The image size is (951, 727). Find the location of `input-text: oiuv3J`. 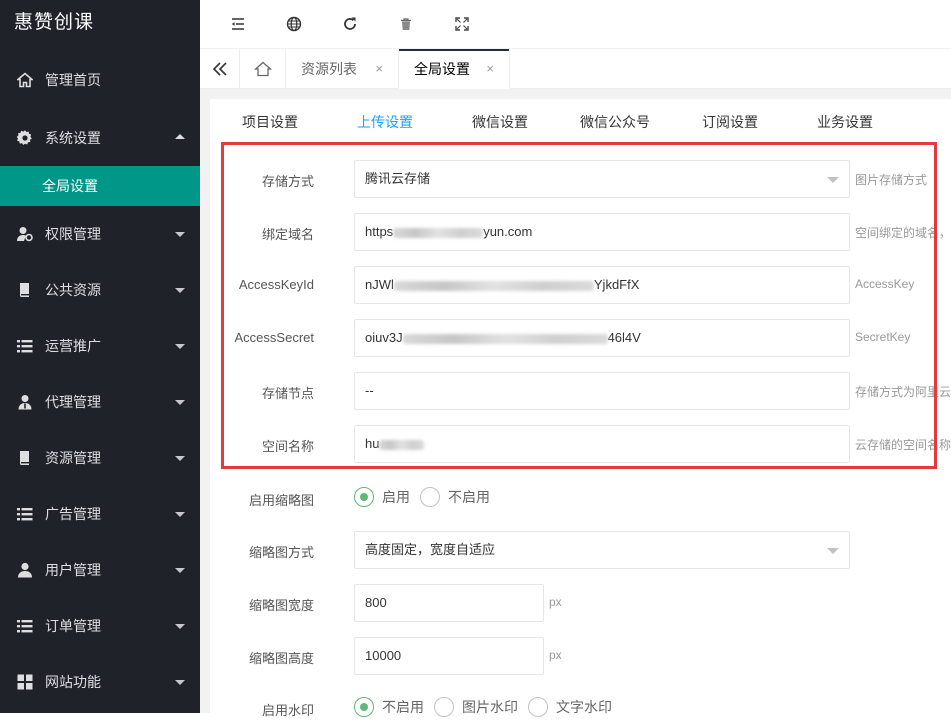

input-text: oiuv3J is located at coordinates (384, 337).